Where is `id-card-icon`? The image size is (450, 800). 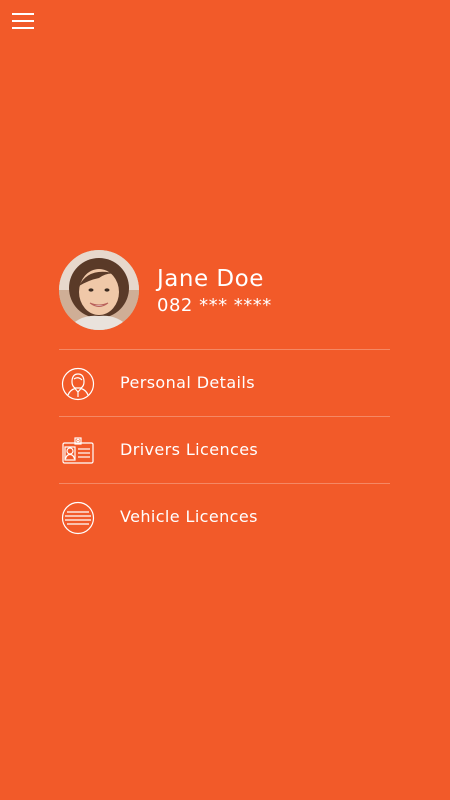
id-card-icon is located at coordinates (78, 451).